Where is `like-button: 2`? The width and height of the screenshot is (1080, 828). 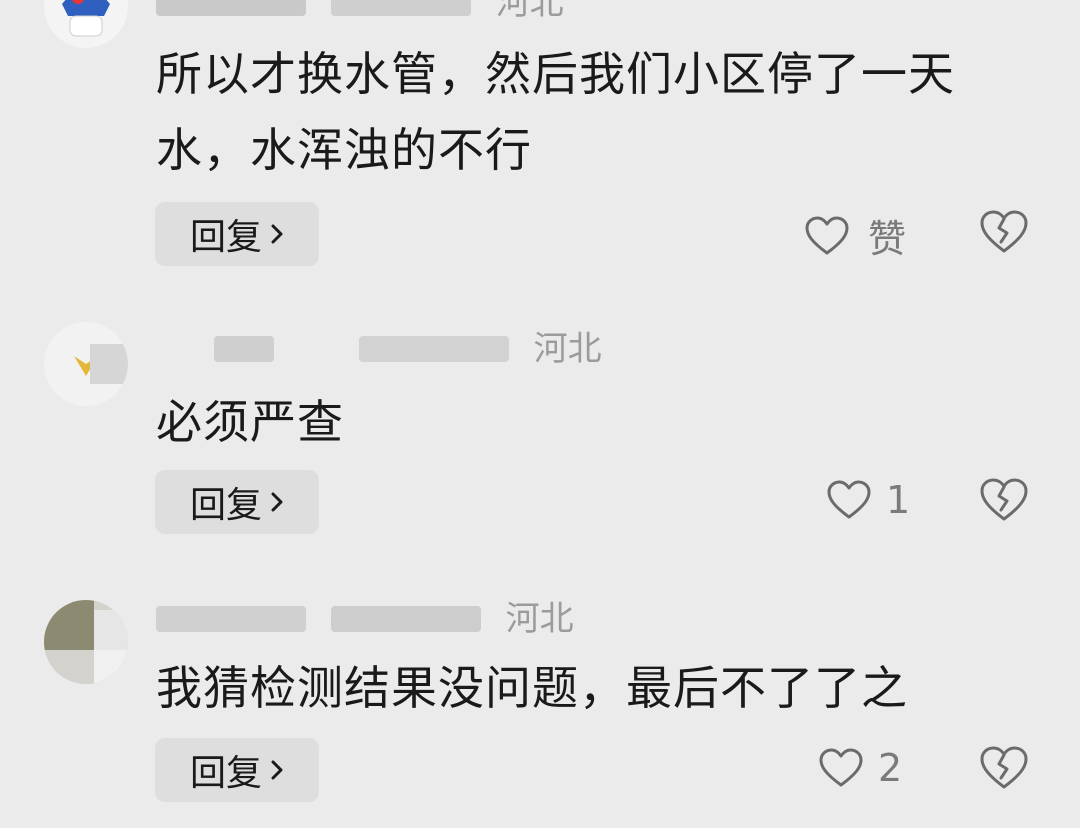
like-button: 2 is located at coordinates (860, 768).